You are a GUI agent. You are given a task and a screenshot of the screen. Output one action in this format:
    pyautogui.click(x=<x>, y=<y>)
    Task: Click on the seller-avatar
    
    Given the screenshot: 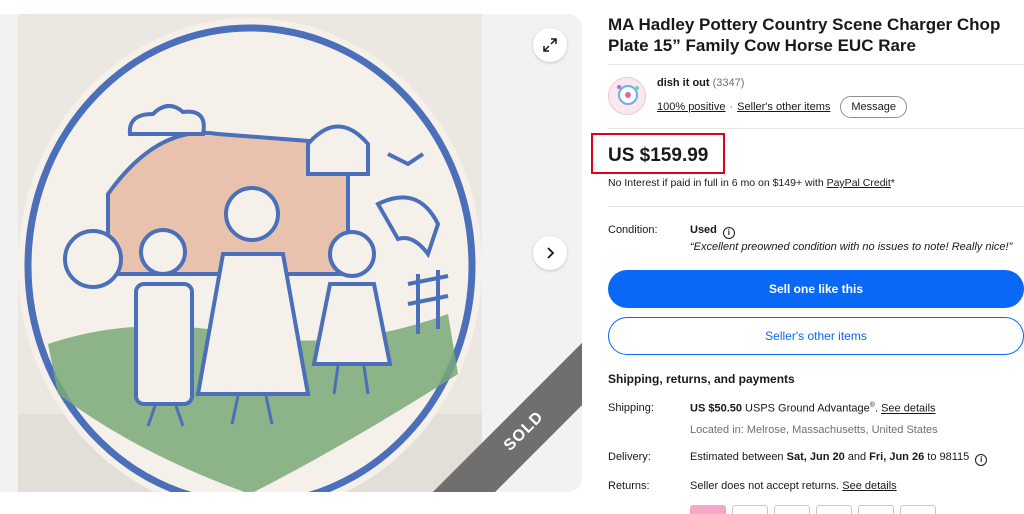 What is the action you would take?
    pyautogui.click(x=627, y=96)
    